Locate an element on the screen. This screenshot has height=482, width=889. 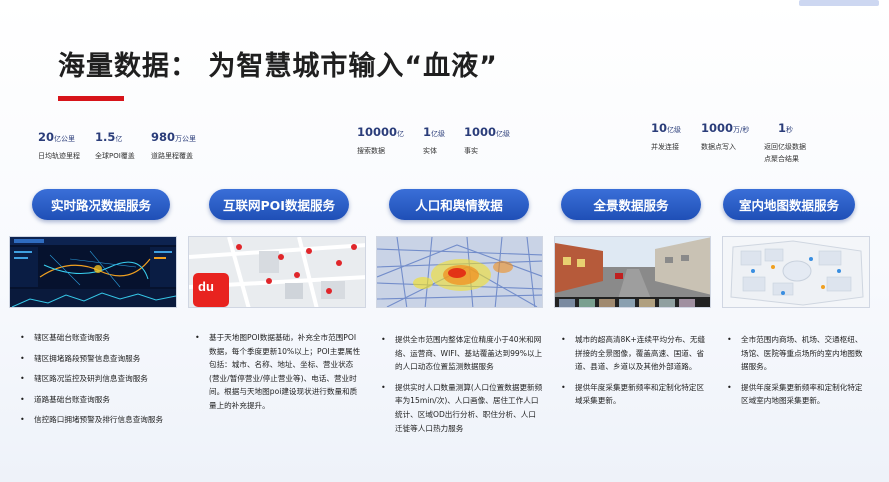
list-item: 信控路口拥堵预警及排行信息查询服务 is located at coordinates (96, 420).